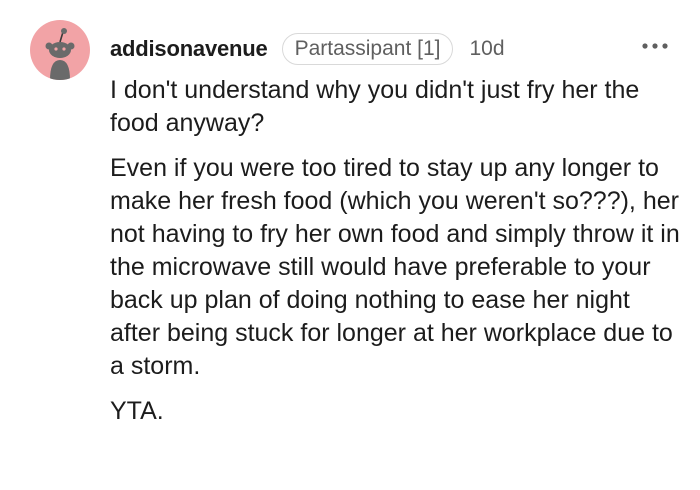  Describe the element at coordinates (367, 49) in the screenshot. I see `user-flair: Partassipant [1]` at that location.